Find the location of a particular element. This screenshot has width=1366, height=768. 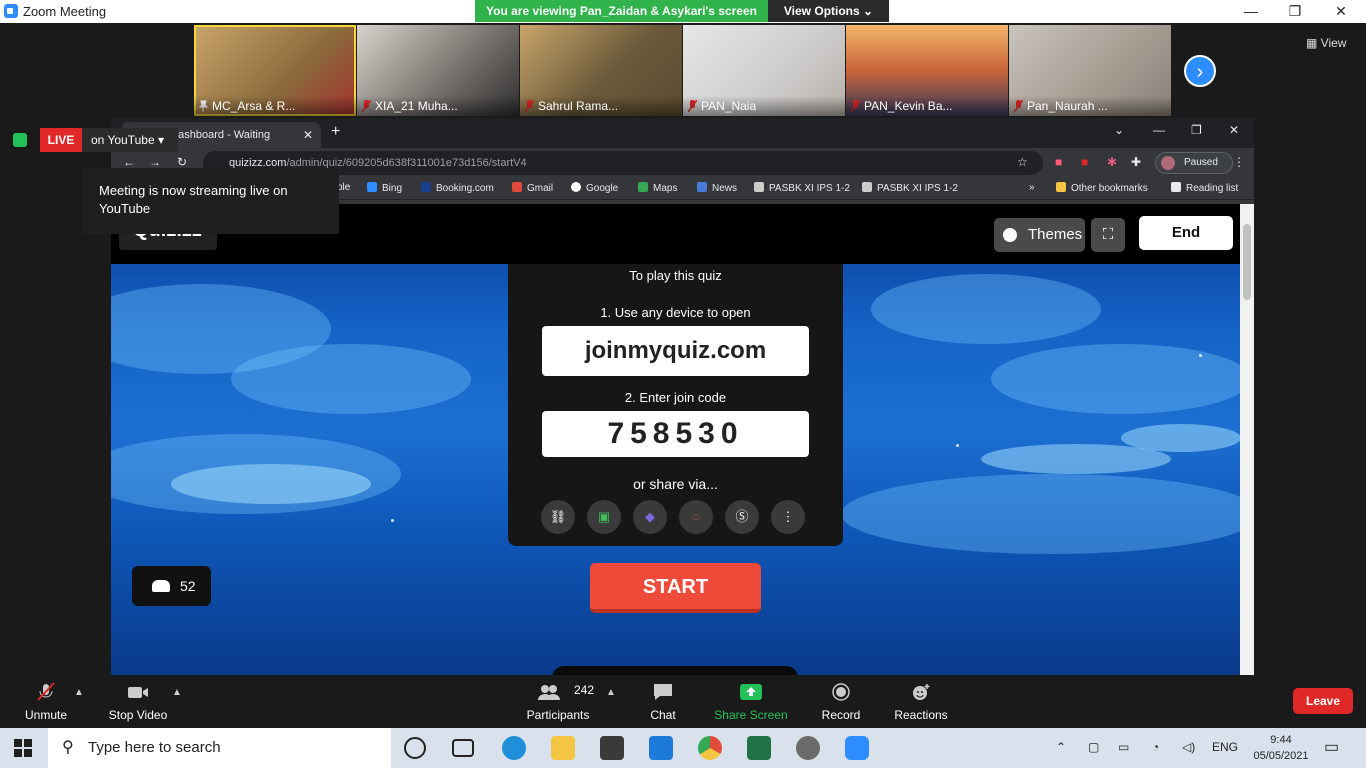

next-page-arrow-icon: › is located at coordinates (1200, 71).